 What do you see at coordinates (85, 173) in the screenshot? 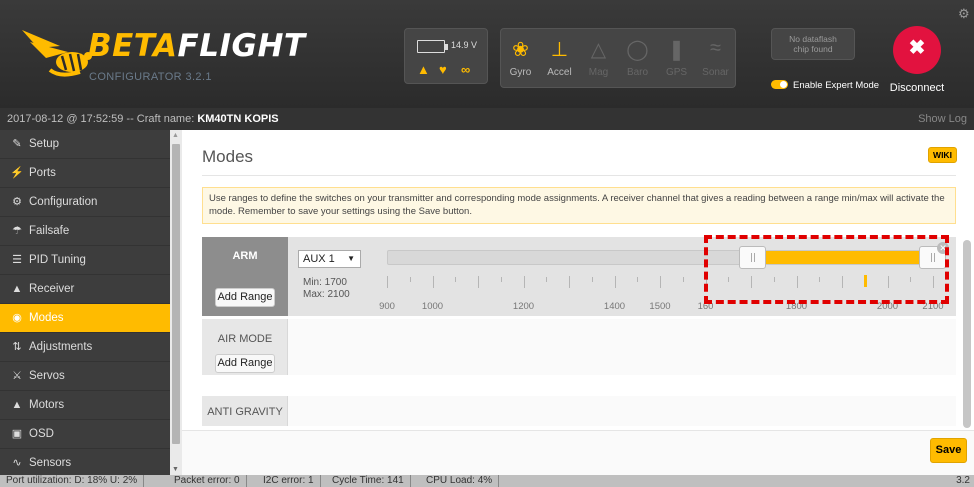
I see `sidebar-item-ports: ⚡ Ports` at bounding box center [85, 173].